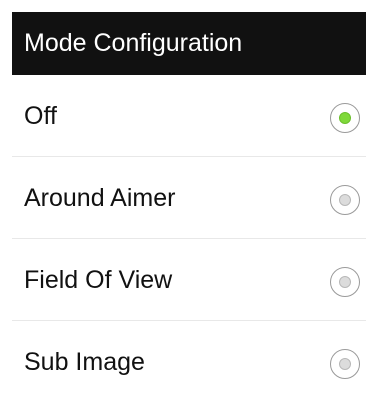  Describe the element at coordinates (40, 116) in the screenshot. I see `option-label: Off` at that location.